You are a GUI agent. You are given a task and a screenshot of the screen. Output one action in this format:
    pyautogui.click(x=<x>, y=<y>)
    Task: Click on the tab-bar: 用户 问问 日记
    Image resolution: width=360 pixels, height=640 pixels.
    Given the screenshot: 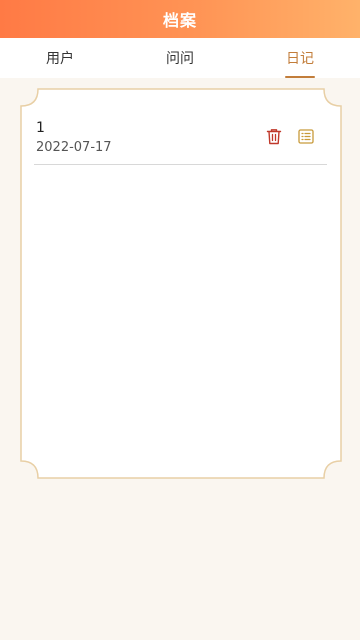 What is the action you would take?
    pyautogui.click(x=180, y=58)
    